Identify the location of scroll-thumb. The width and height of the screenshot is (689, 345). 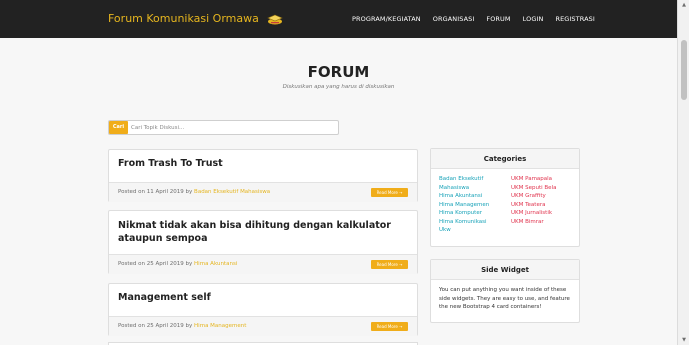
(684, 70).